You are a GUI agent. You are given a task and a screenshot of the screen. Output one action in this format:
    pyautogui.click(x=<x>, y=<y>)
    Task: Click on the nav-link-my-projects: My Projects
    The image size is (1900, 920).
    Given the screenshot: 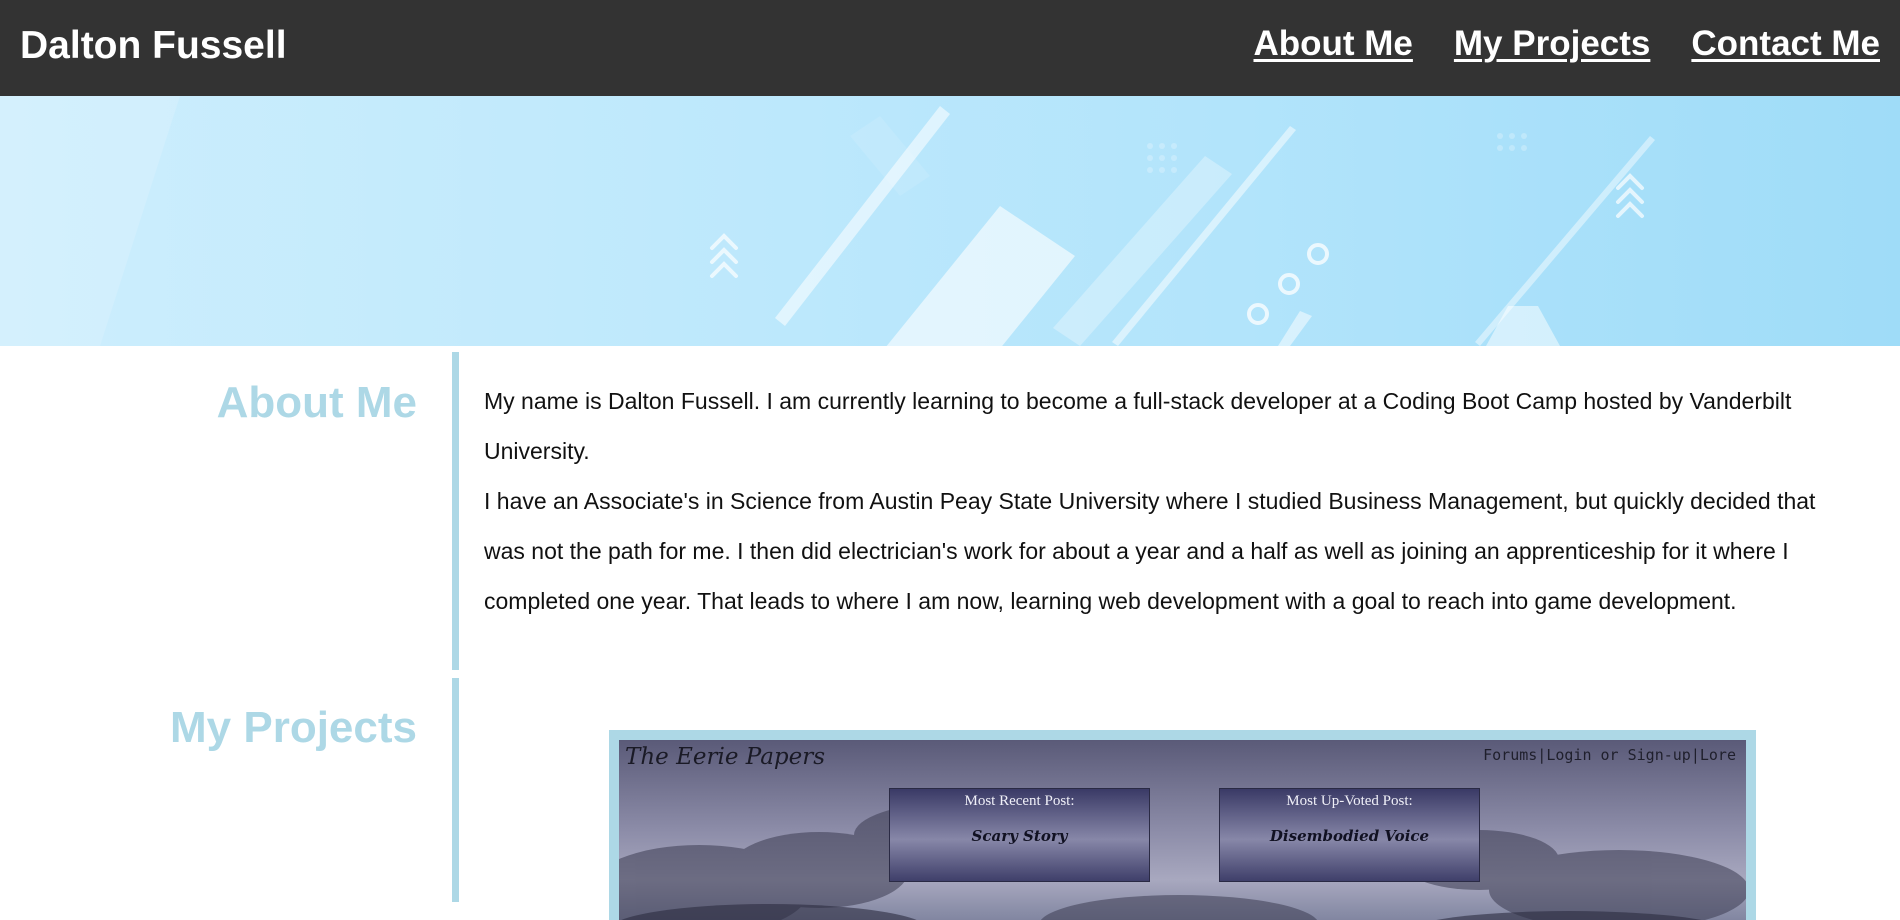 What is the action you would take?
    pyautogui.click(x=1552, y=44)
    